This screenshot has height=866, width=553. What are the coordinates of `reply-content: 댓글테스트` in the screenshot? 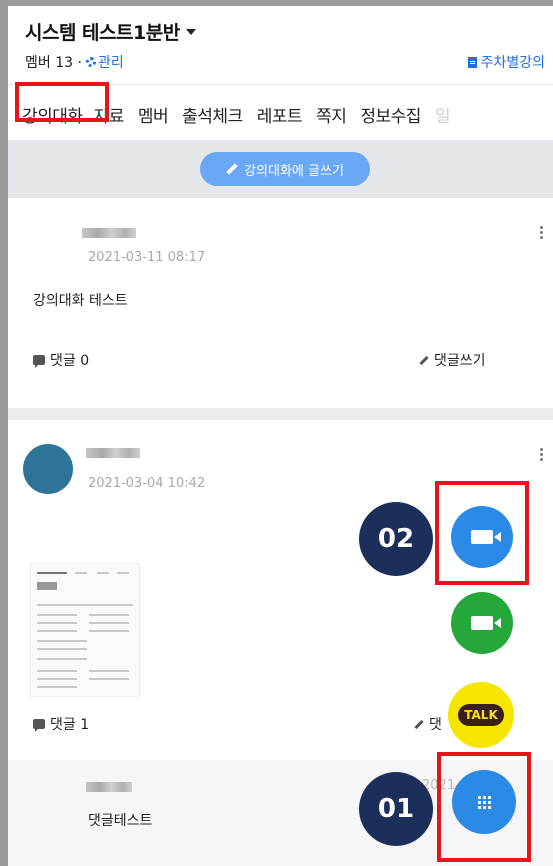 It's located at (120, 821).